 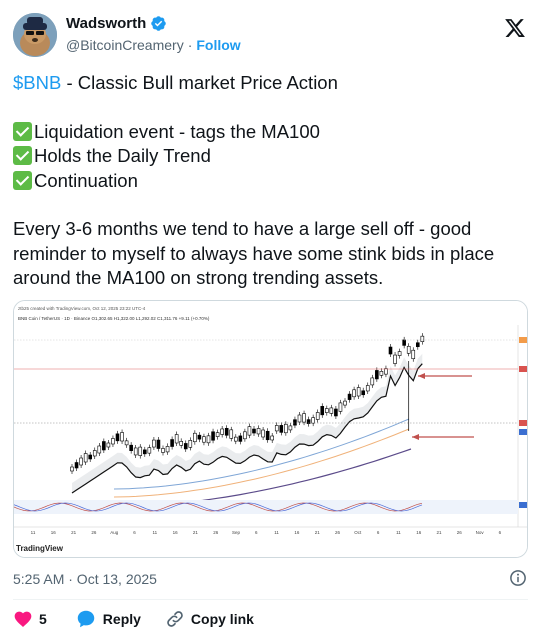 What do you see at coordinates (518, 578) in the screenshot?
I see `info-icon` at bounding box center [518, 578].